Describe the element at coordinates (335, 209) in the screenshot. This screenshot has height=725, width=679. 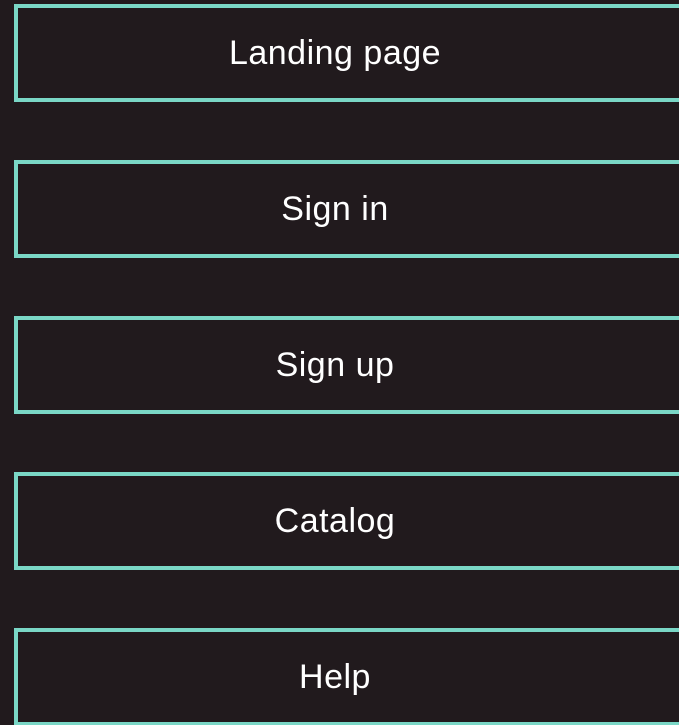
I see `sign-in-label: Sign in` at that location.